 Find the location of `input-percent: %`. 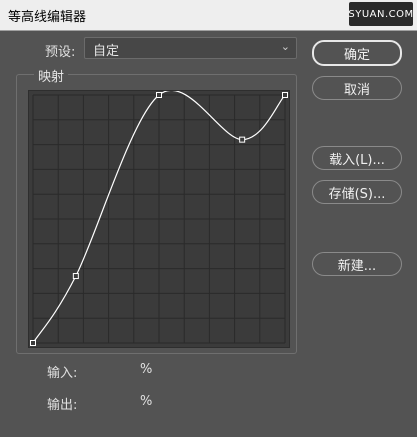

input-percent: % is located at coordinates (146, 369).